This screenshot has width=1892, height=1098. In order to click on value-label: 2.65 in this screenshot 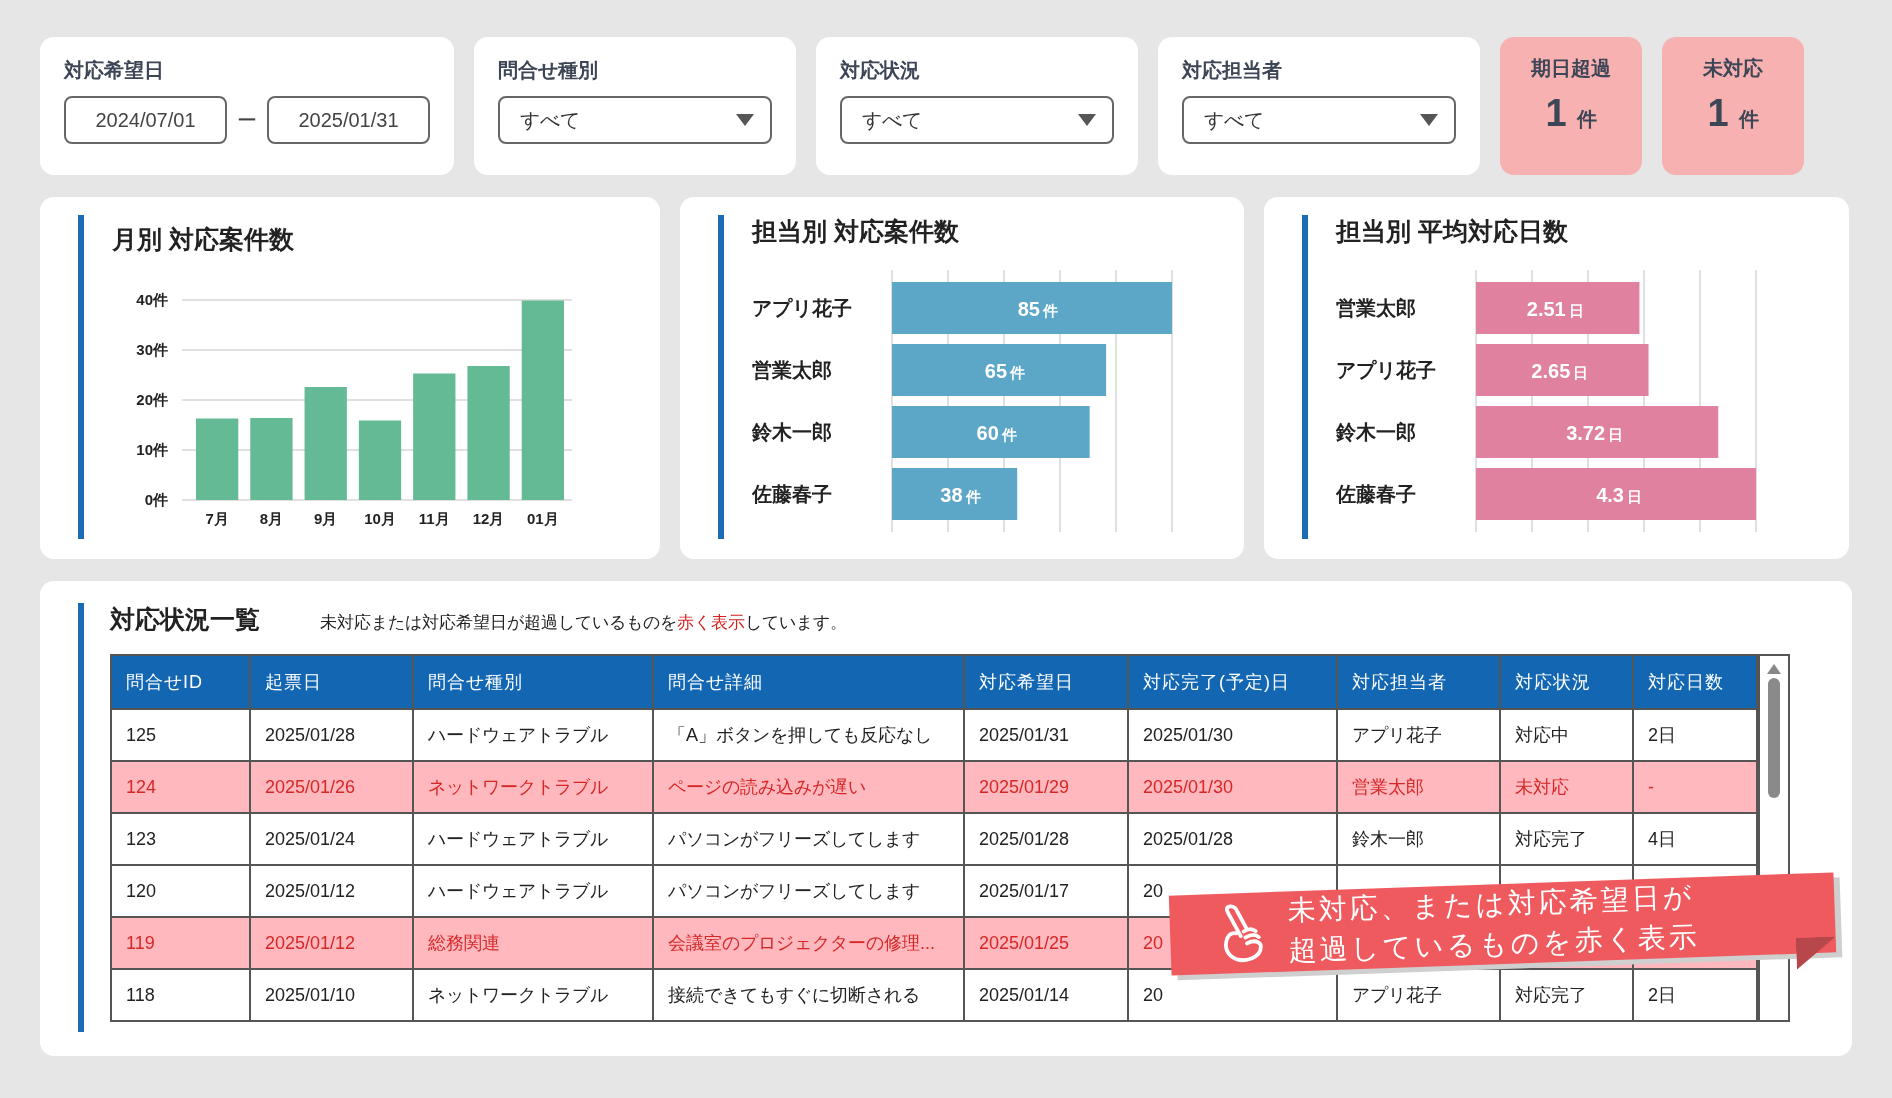, I will do `click(1551, 371)`.